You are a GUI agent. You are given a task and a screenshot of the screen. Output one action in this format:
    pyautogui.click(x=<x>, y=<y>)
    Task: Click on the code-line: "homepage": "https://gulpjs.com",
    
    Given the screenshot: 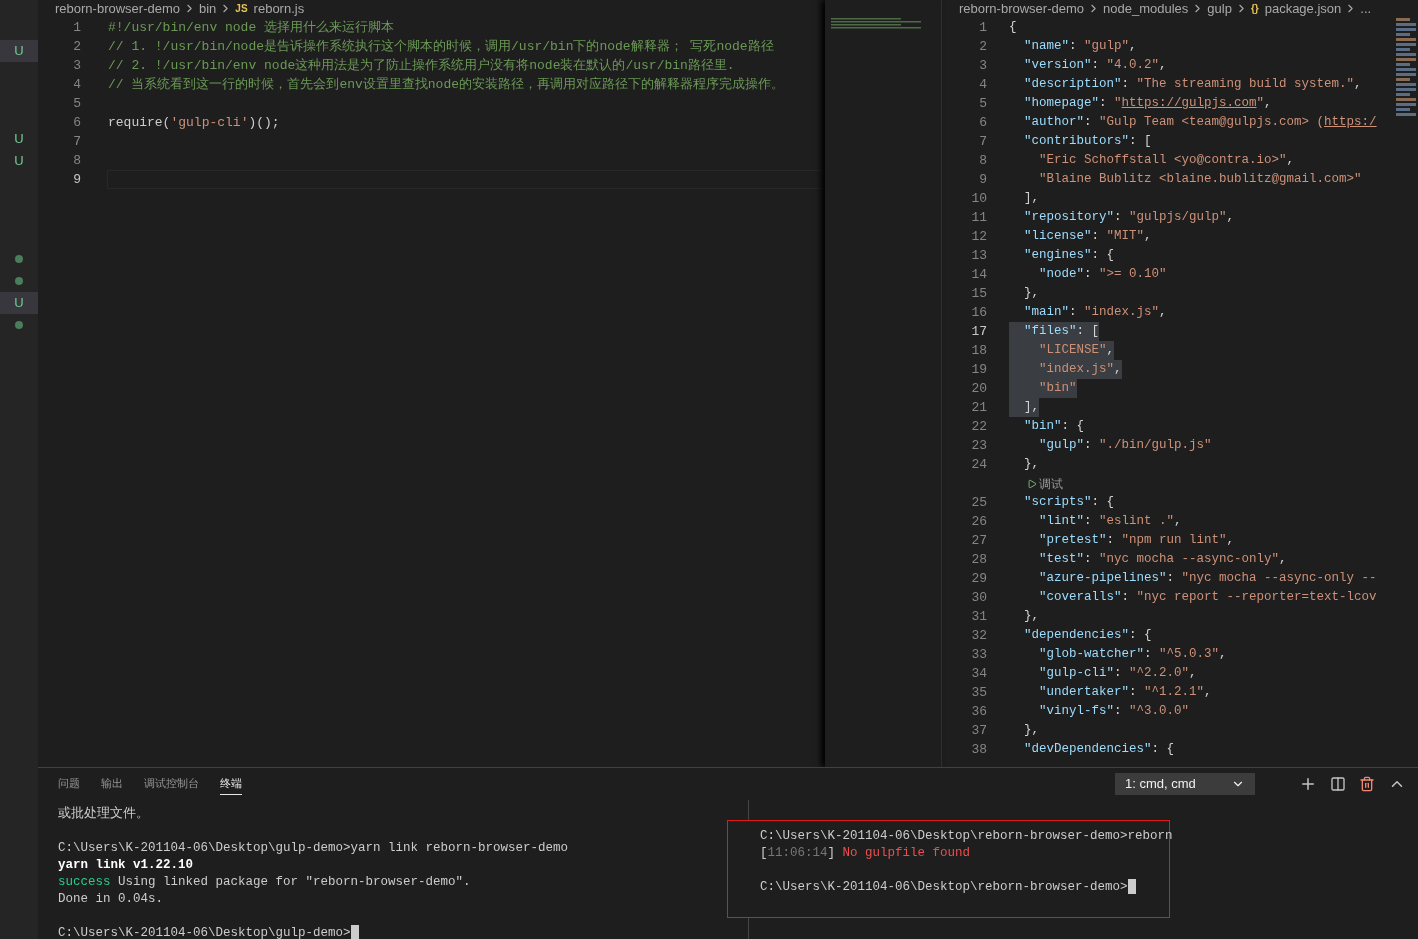 What is the action you would take?
    pyautogui.click(x=1147, y=103)
    